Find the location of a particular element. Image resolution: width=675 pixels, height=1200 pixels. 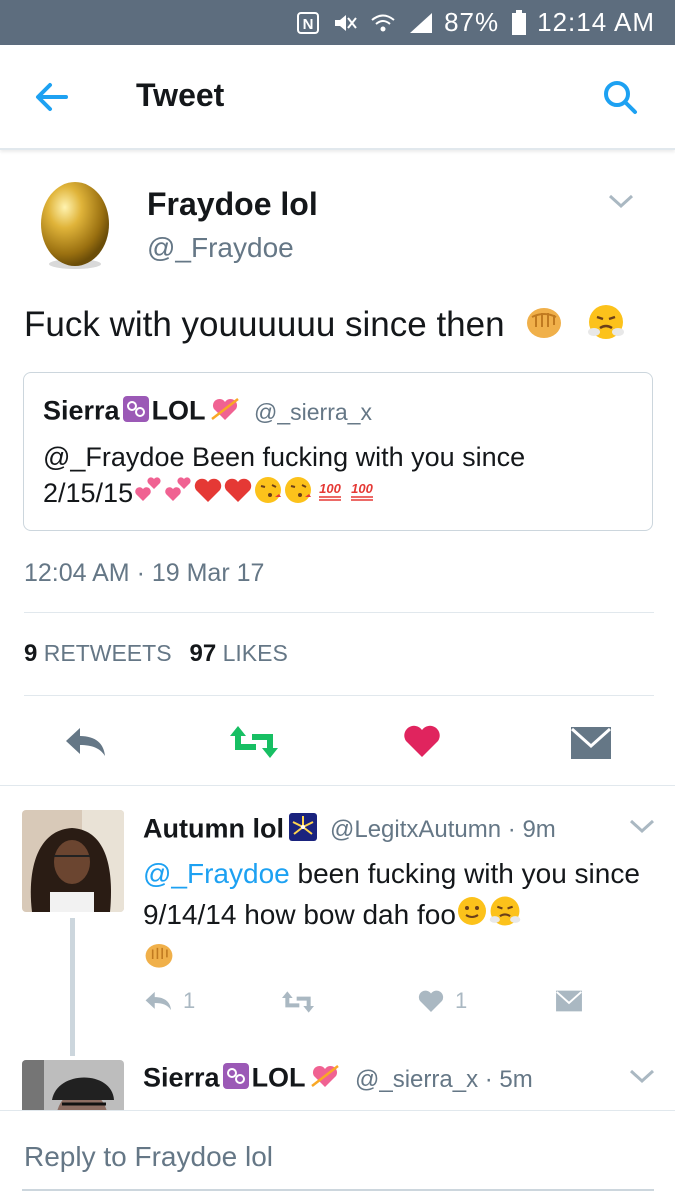

like-button is located at coordinates (422, 743).